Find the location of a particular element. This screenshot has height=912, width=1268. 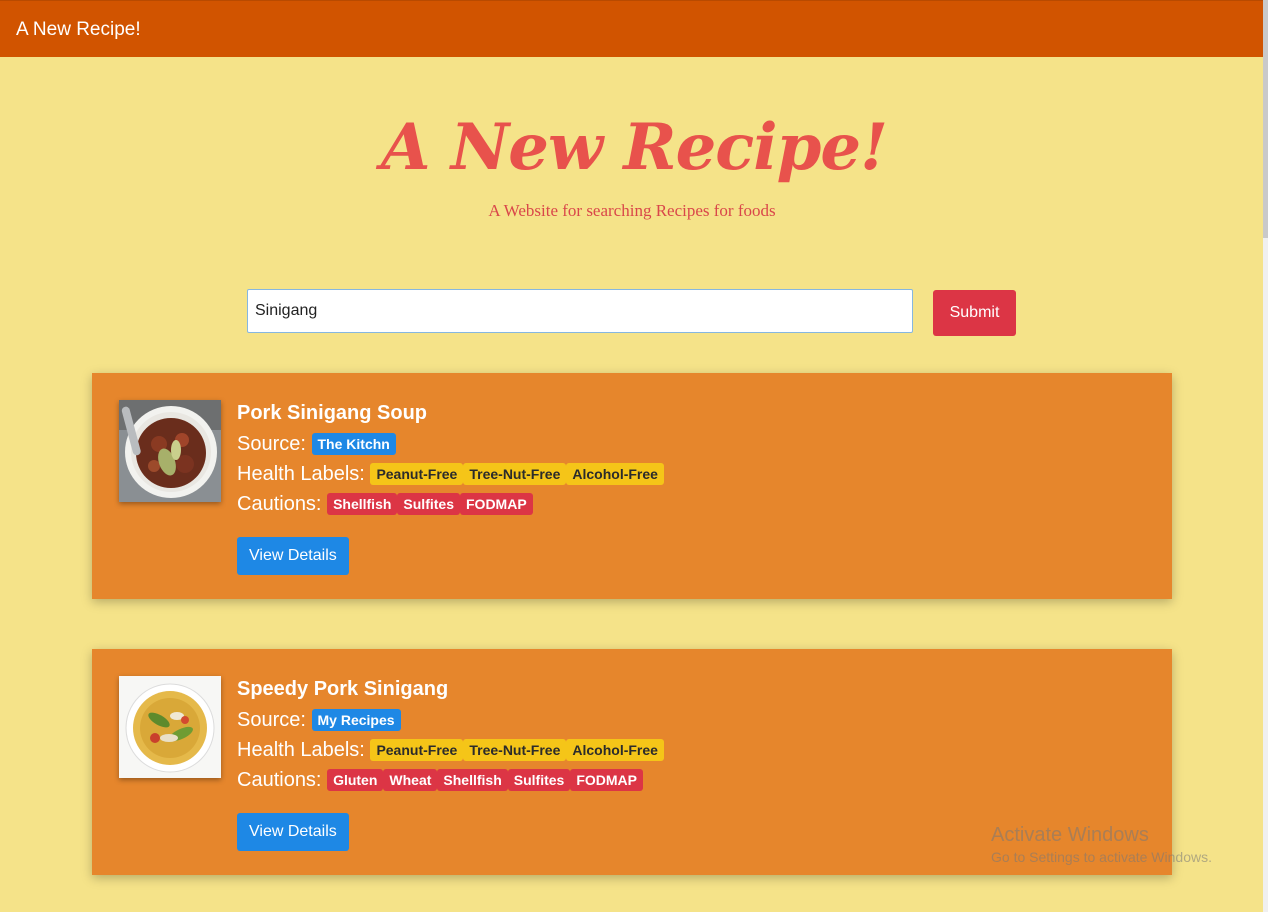

source-badge: My Recipes is located at coordinates (356, 720).